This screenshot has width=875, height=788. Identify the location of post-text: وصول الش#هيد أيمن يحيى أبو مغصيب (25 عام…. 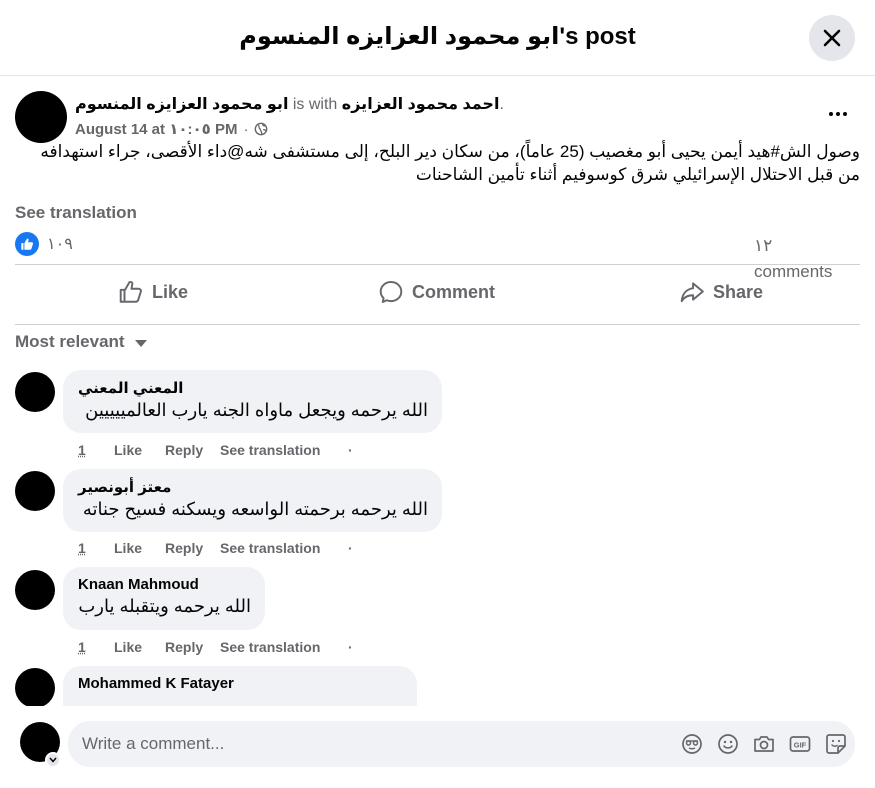
(450, 163).